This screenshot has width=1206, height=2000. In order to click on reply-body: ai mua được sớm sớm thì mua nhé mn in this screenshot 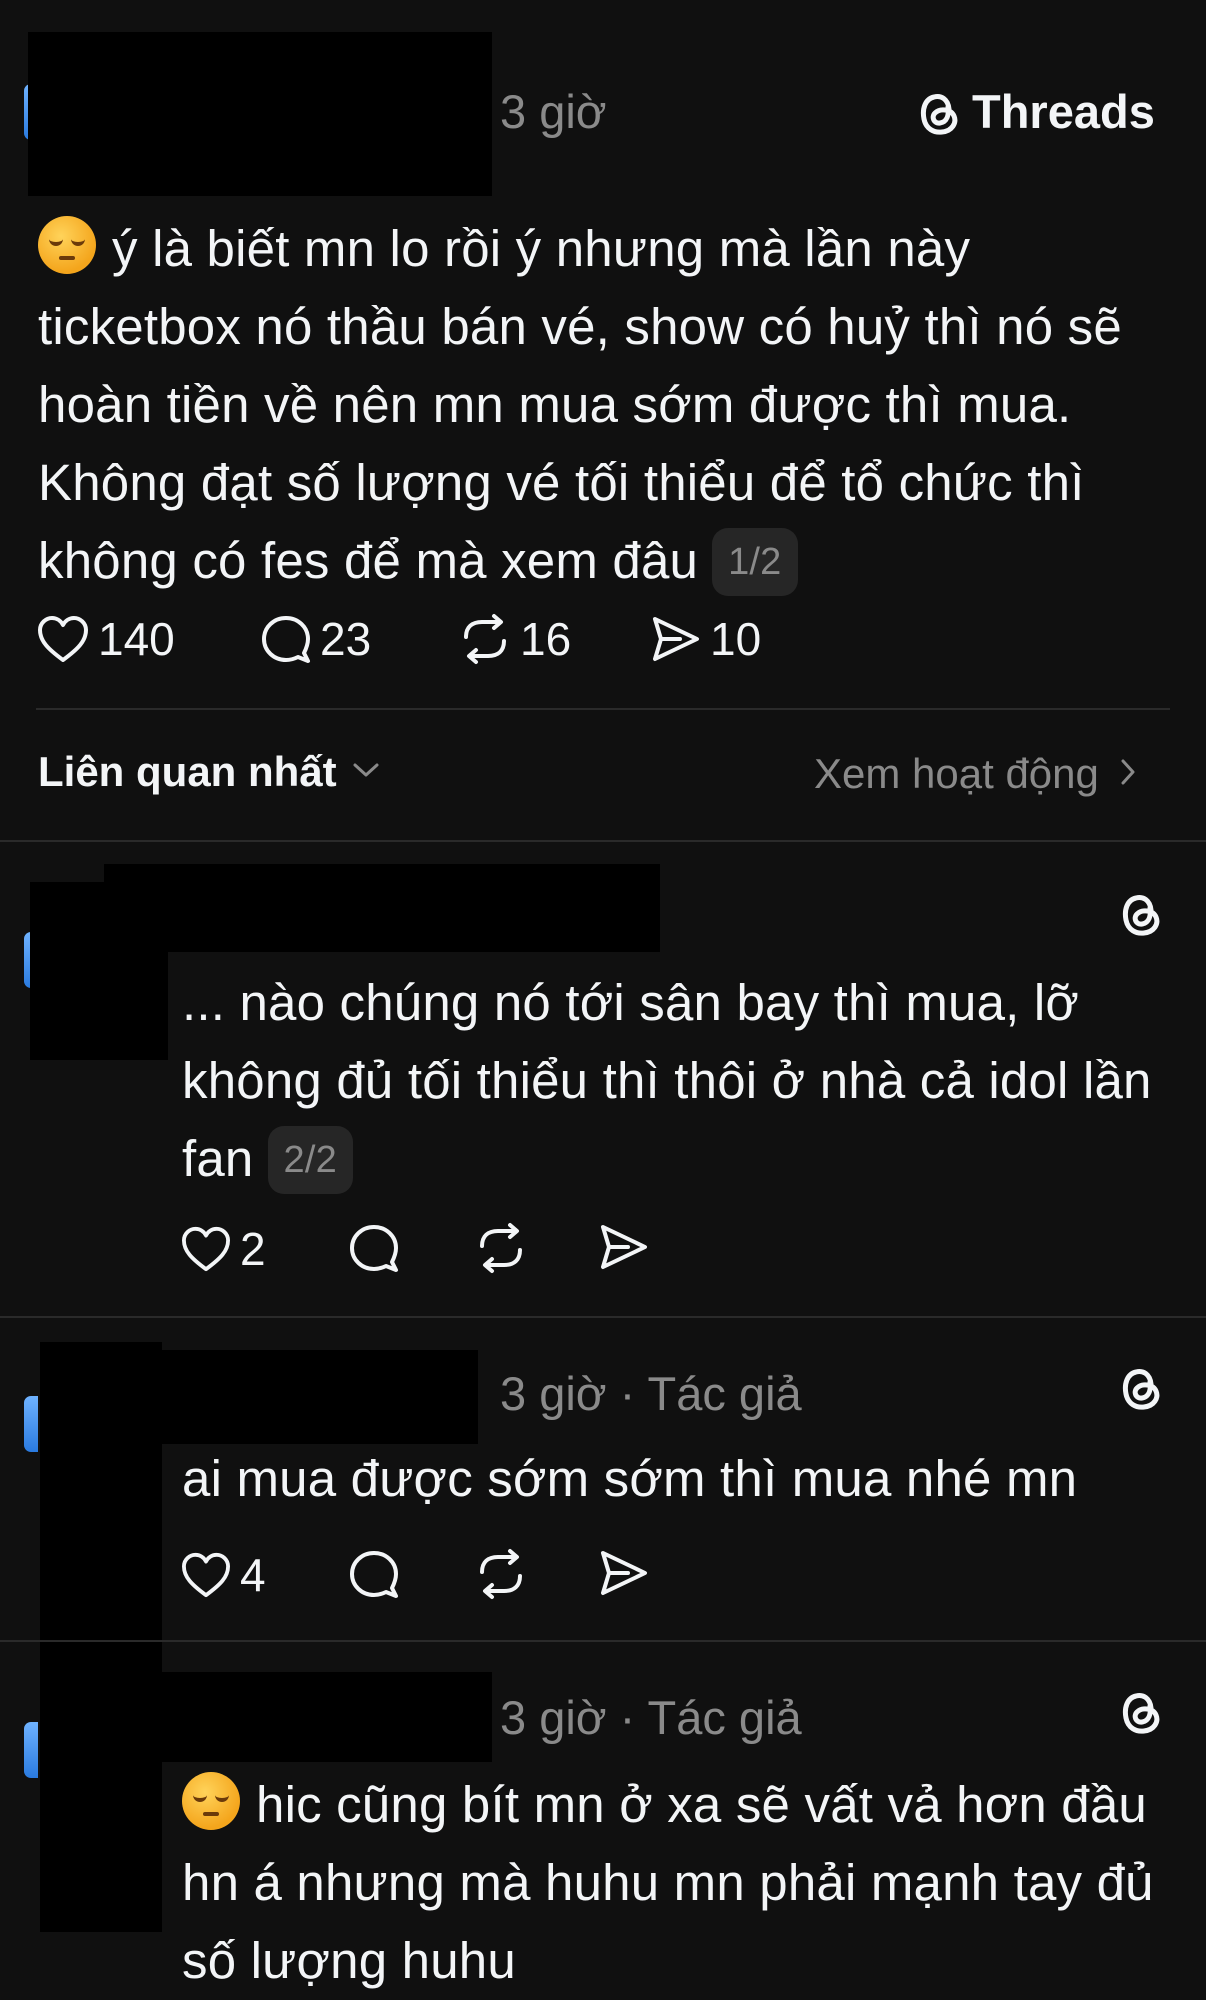, I will do `click(680, 1479)`.